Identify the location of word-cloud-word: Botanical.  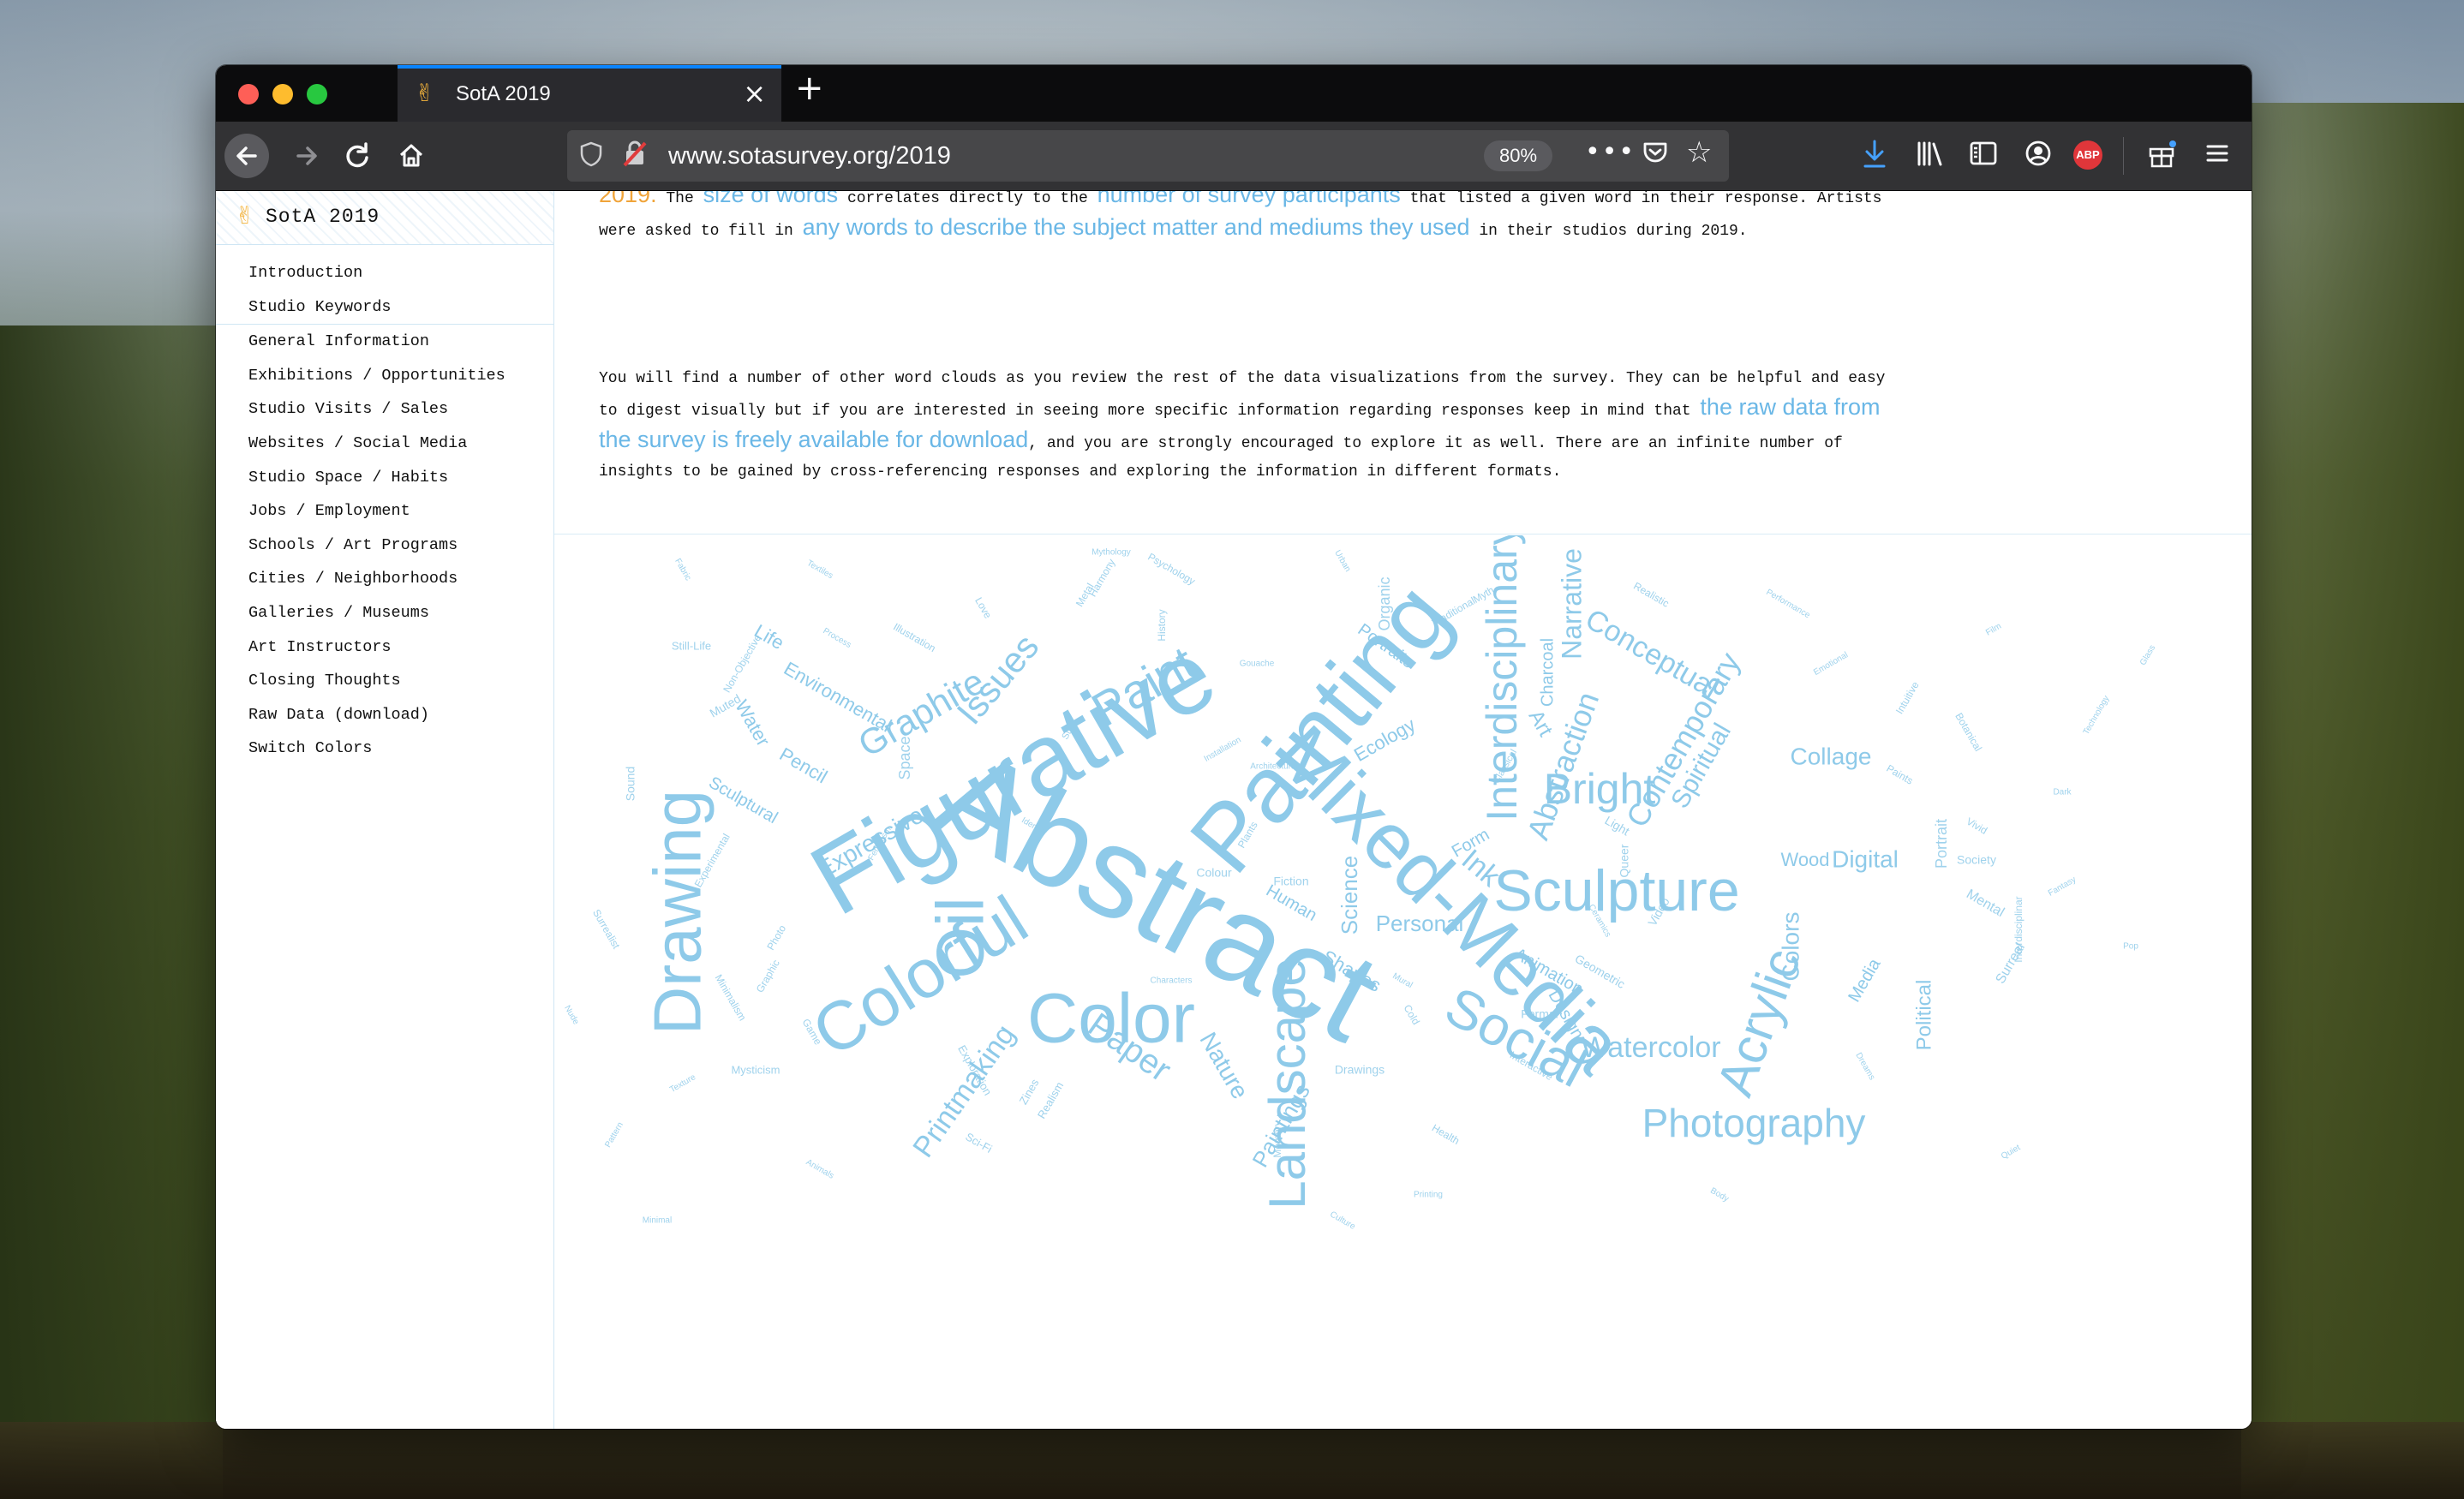
(1968, 732).